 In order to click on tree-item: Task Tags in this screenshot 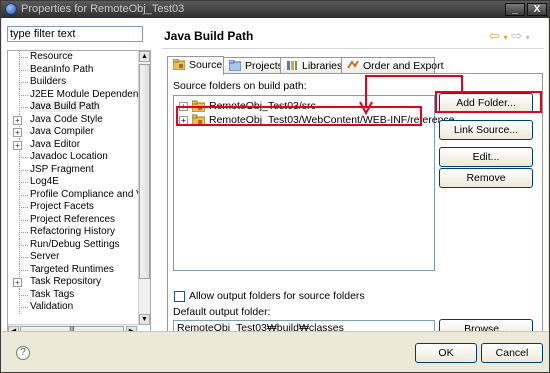, I will do `click(74, 295)`.